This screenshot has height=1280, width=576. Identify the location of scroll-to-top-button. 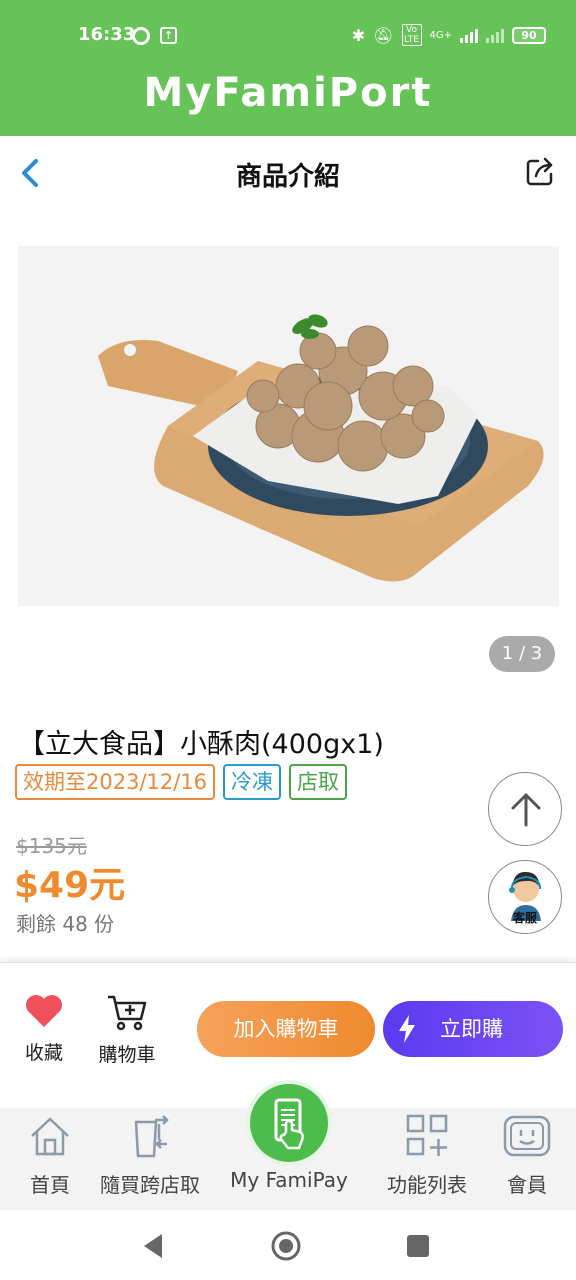
(525, 809).